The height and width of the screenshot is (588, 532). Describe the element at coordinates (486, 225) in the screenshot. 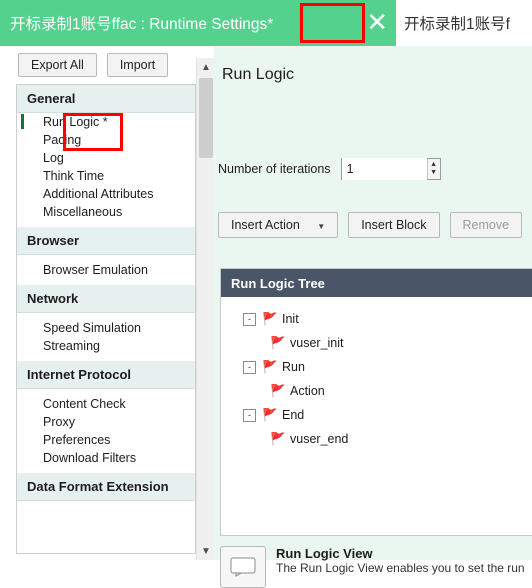

I see `remove-button: Remove` at that location.